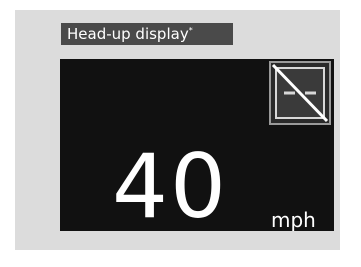 Image resolution: width=361 pixels, height=267 pixels. Describe the element at coordinates (170, 183) in the screenshot. I see `speed-readout: 40` at that location.